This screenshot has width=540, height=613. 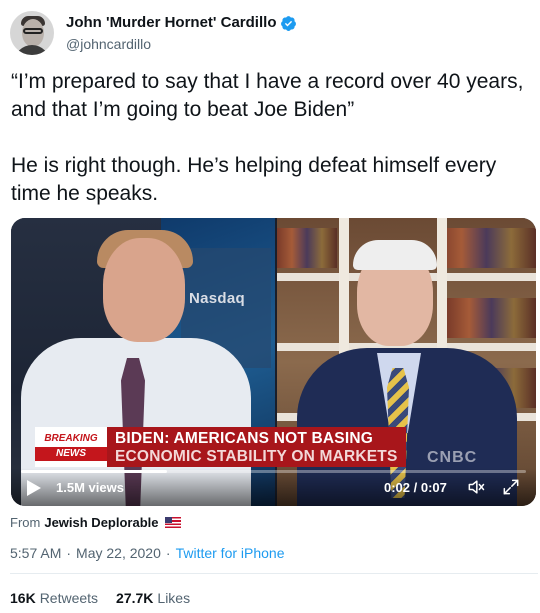 I want to click on likes-stat: 27.7K Likes, so click(x=153, y=598).